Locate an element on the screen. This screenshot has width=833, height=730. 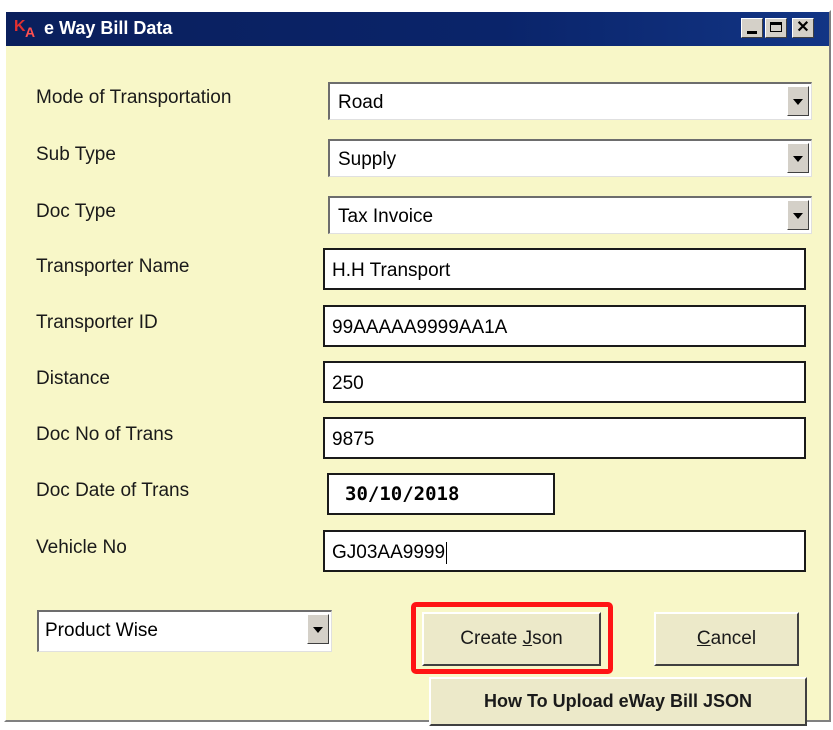
distance-input: 250 is located at coordinates (564, 382).